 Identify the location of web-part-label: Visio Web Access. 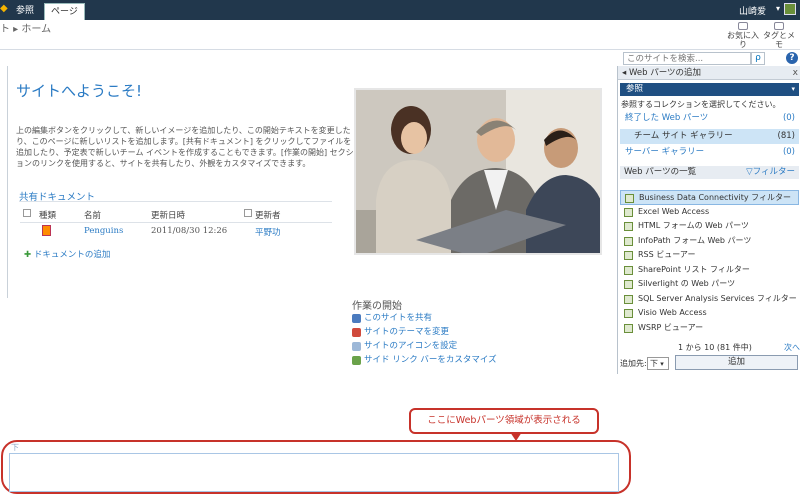
(672, 312).